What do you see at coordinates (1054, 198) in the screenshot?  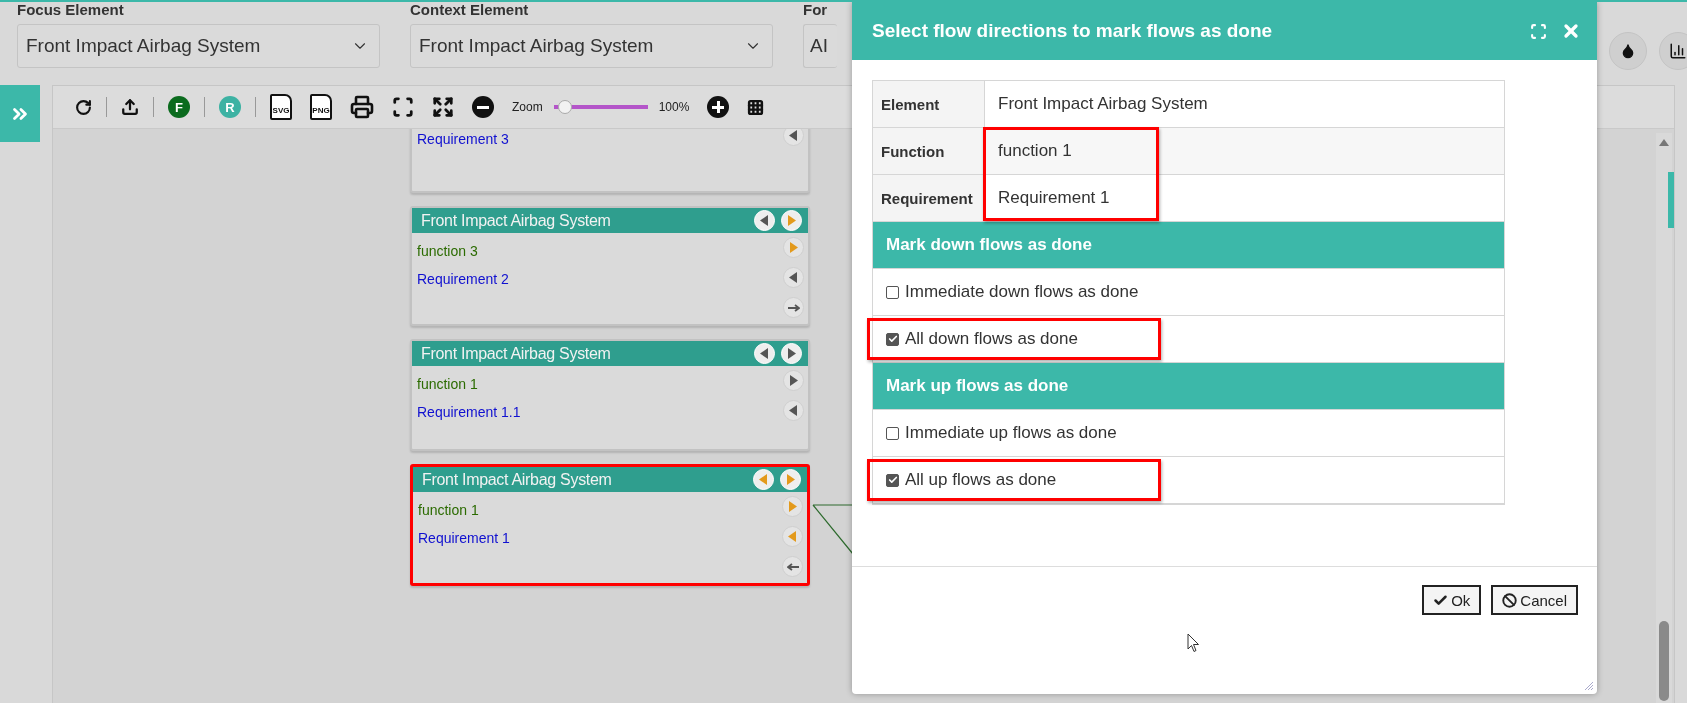 I see `field-value: Requirement 1` at bounding box center [1054, 198].